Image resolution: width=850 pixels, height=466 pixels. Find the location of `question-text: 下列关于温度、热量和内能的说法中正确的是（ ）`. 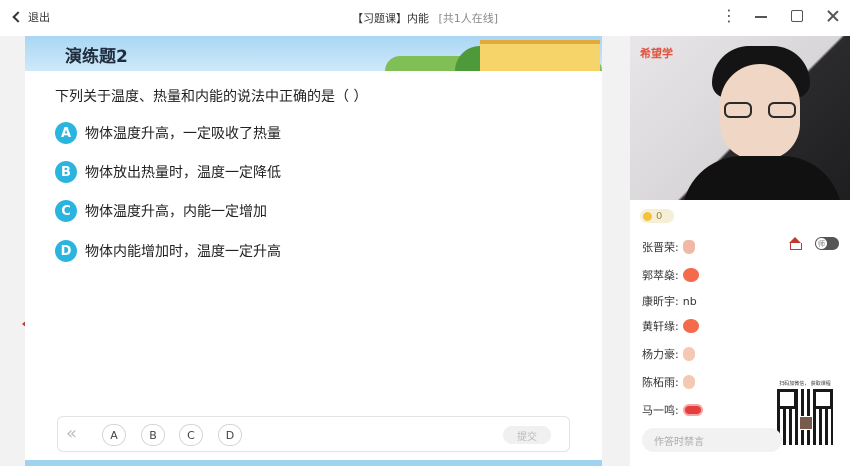

question-text: 下列关于温度、热量和内能的说法中正确的是（ ） is located at coordinates (211, 97).